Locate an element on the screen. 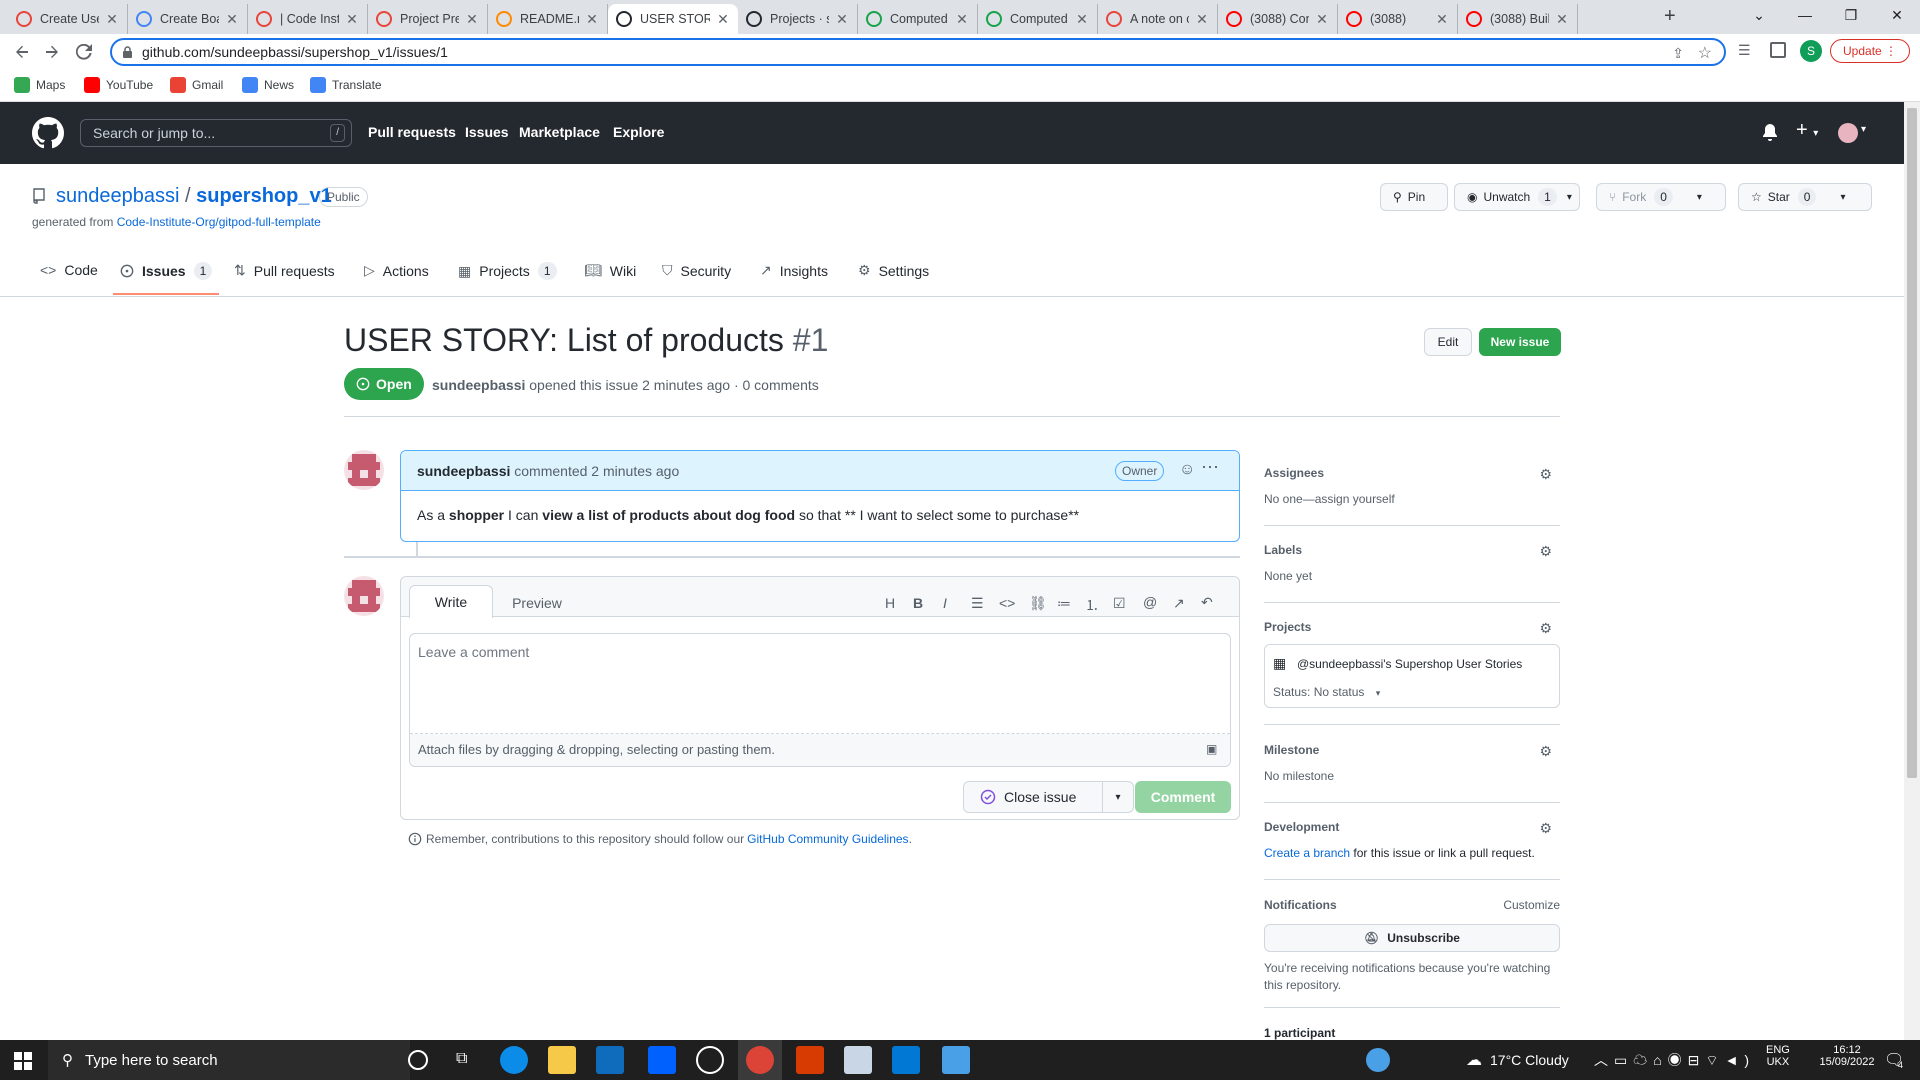 This screenshot has width=1920, height=1080. edge-icon is located at coordinates (514, 1060).